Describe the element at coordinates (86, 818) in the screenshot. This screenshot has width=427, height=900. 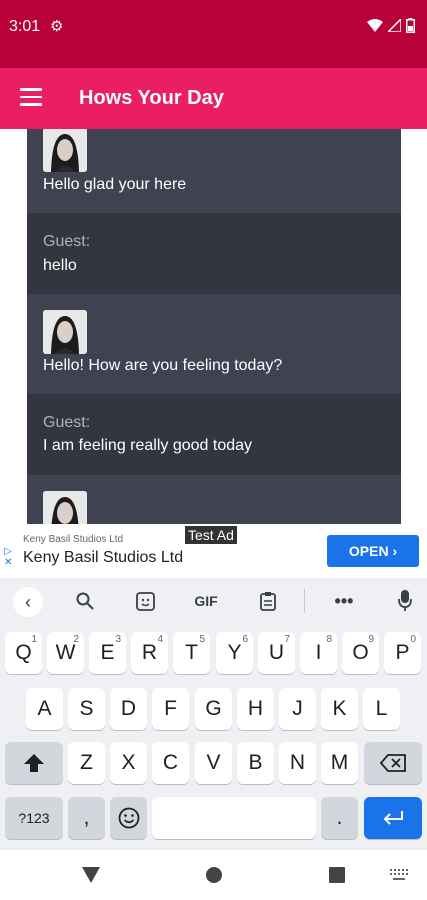
I see `comma-key: ,` at that location.